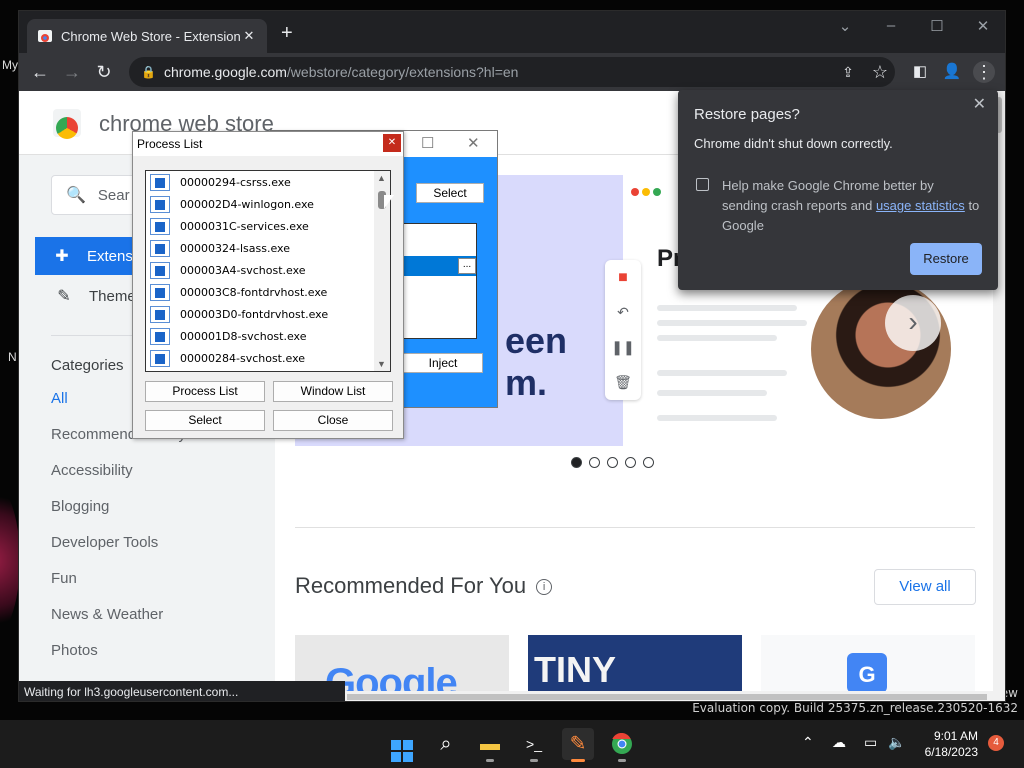 Image resolution: width=1024 pixels, height=768 pixels. What do you see at coordinates (635, 665) in the screenshot?
I see `extension-thumbnail: TINY` at bounding box center [635, 665].